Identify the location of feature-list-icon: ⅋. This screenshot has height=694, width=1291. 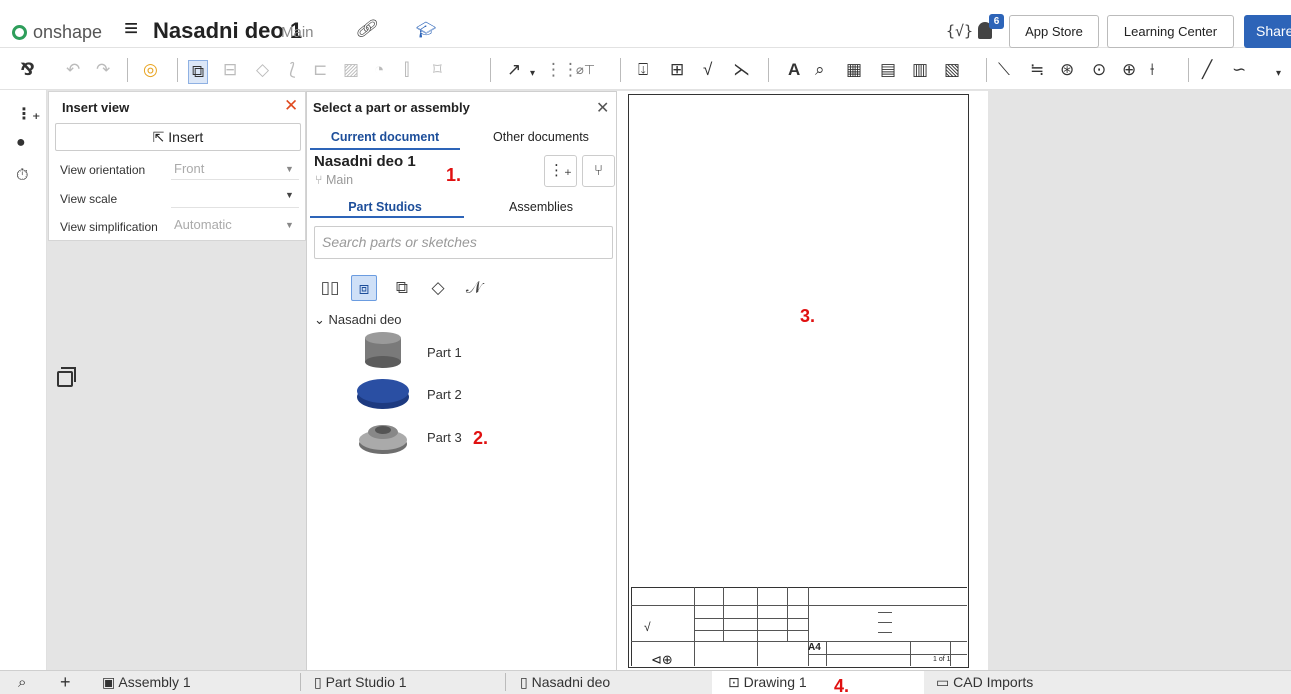
(27, 70).